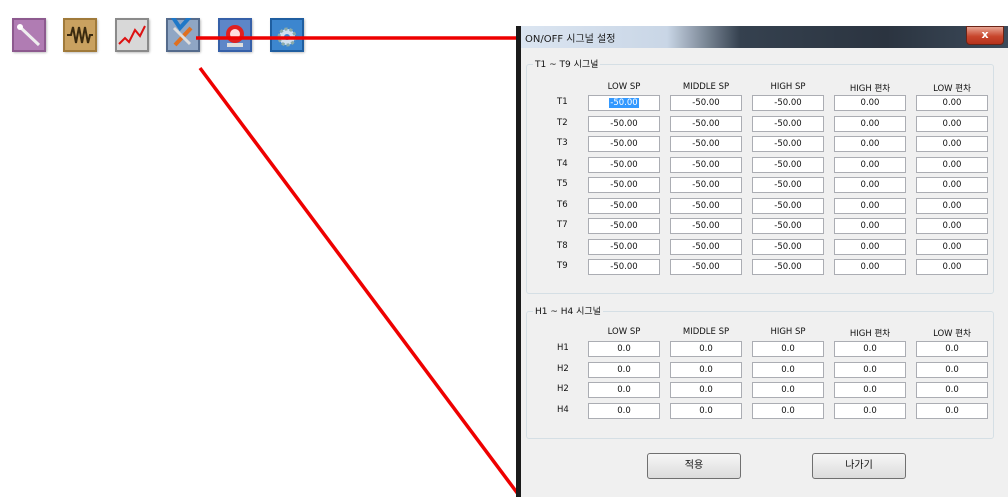  What do you see at coordinates (29, 35) in the screenshot?
I see `wand-icon` at bounding box center [29, 35].